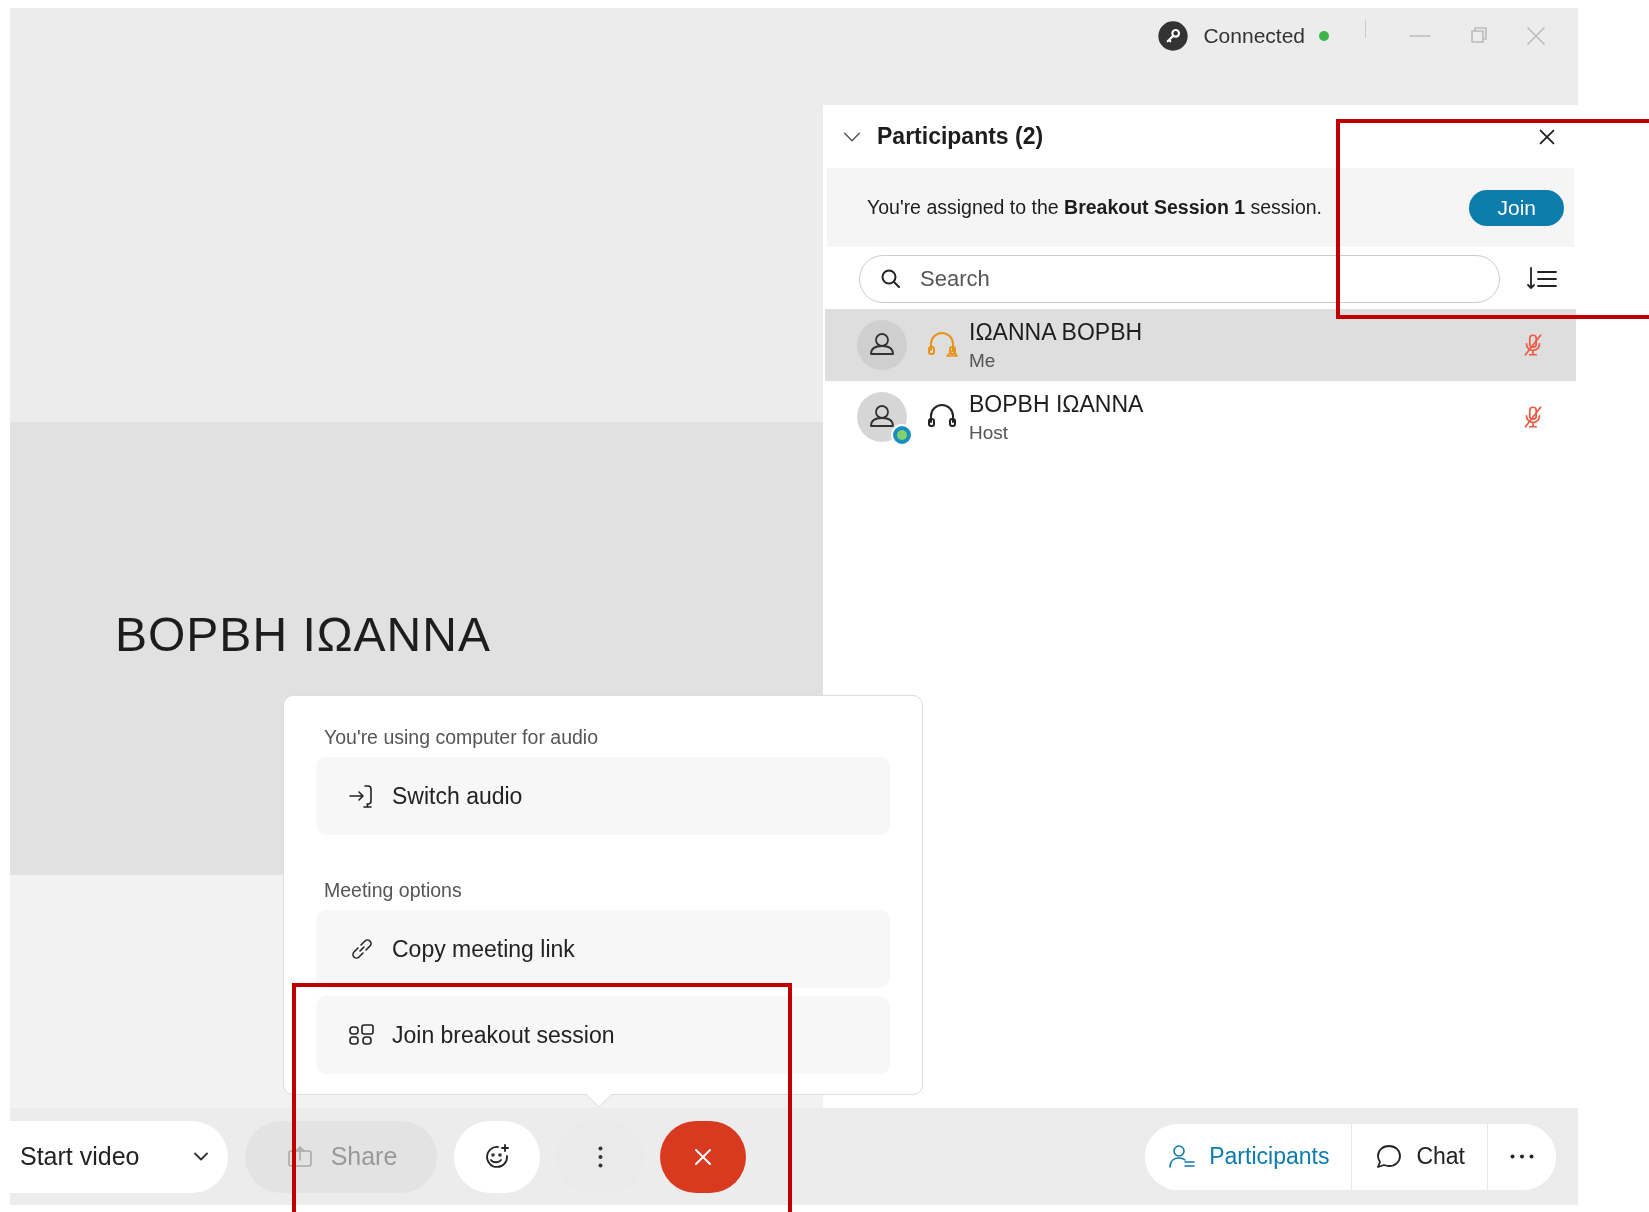  I want to click on menu-heading: You're using computer for audio, so click(461, 737).